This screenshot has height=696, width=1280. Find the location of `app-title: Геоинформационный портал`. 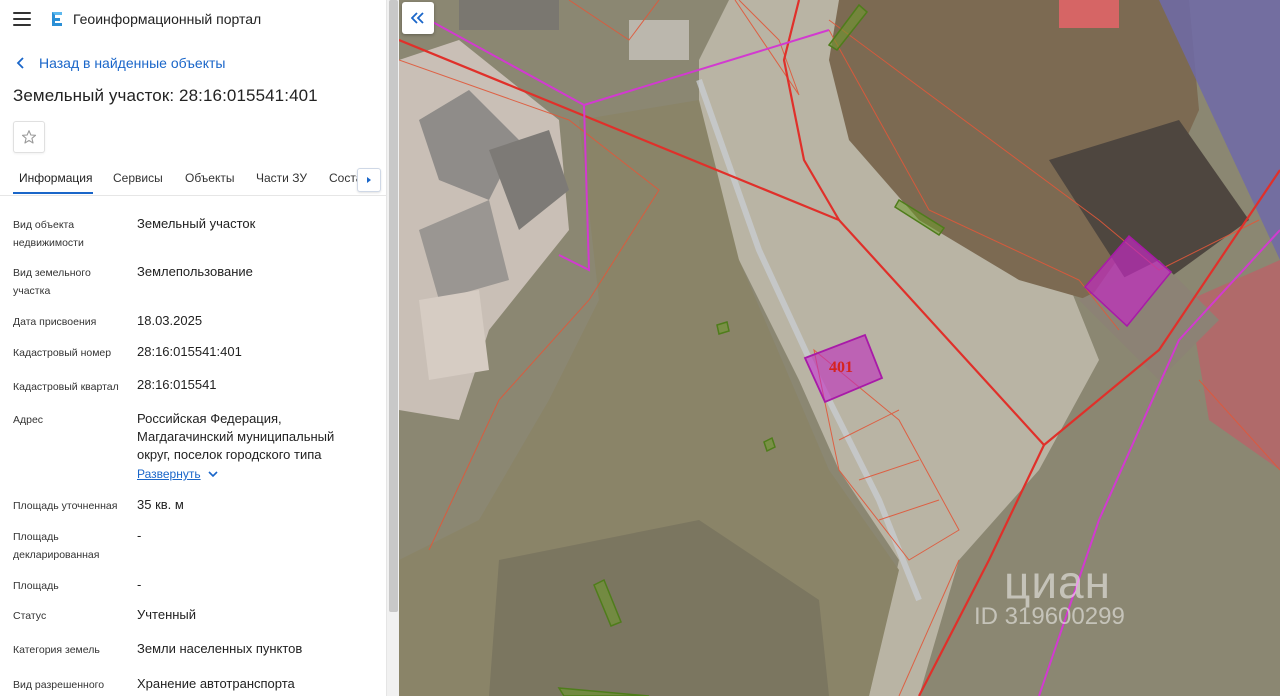

app-title: Геоинформационный портал is located at coordinates (167, 19).